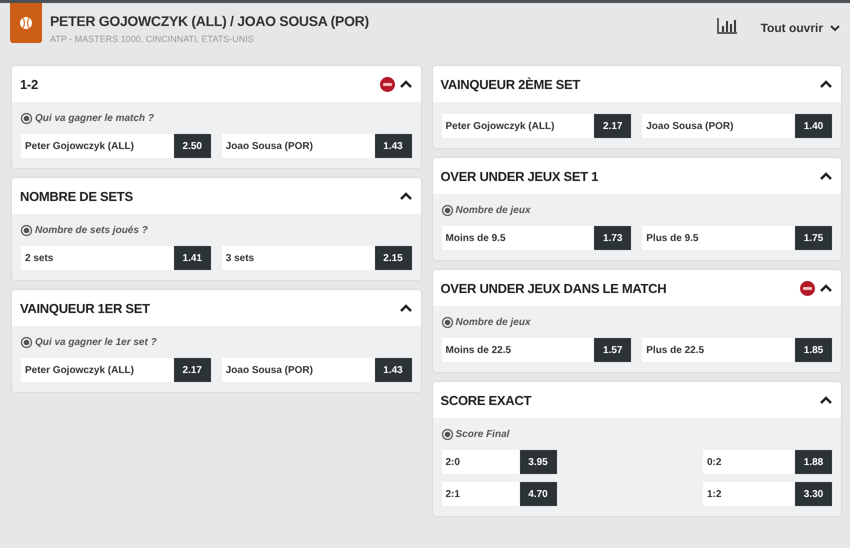 The width and height of the screenshot is (850, 548). Describe the element at coordinates (554, 288) in the screenshot. I see `market-title: OVER UNDER JEUX DANS LE MATCH` at that location.